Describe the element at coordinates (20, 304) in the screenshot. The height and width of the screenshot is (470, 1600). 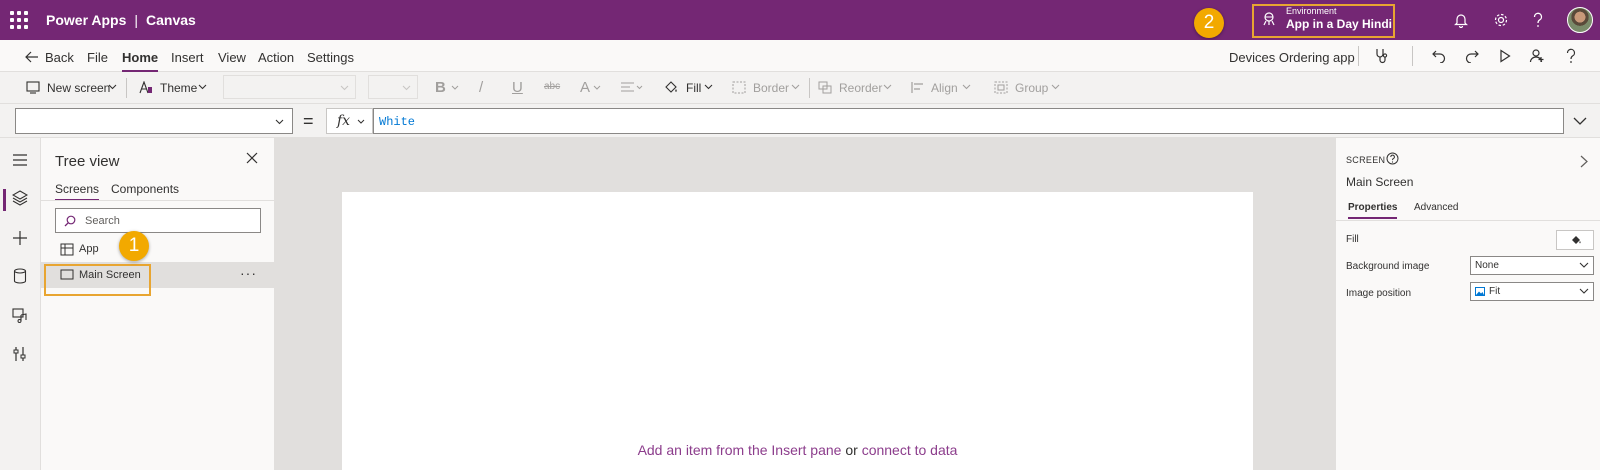
I see `left-rail` at that location.